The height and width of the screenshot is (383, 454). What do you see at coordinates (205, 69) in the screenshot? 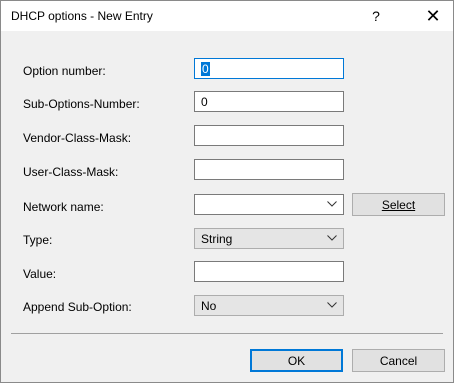
I see `option-number-value: 0` at bounding box center [205, 69].